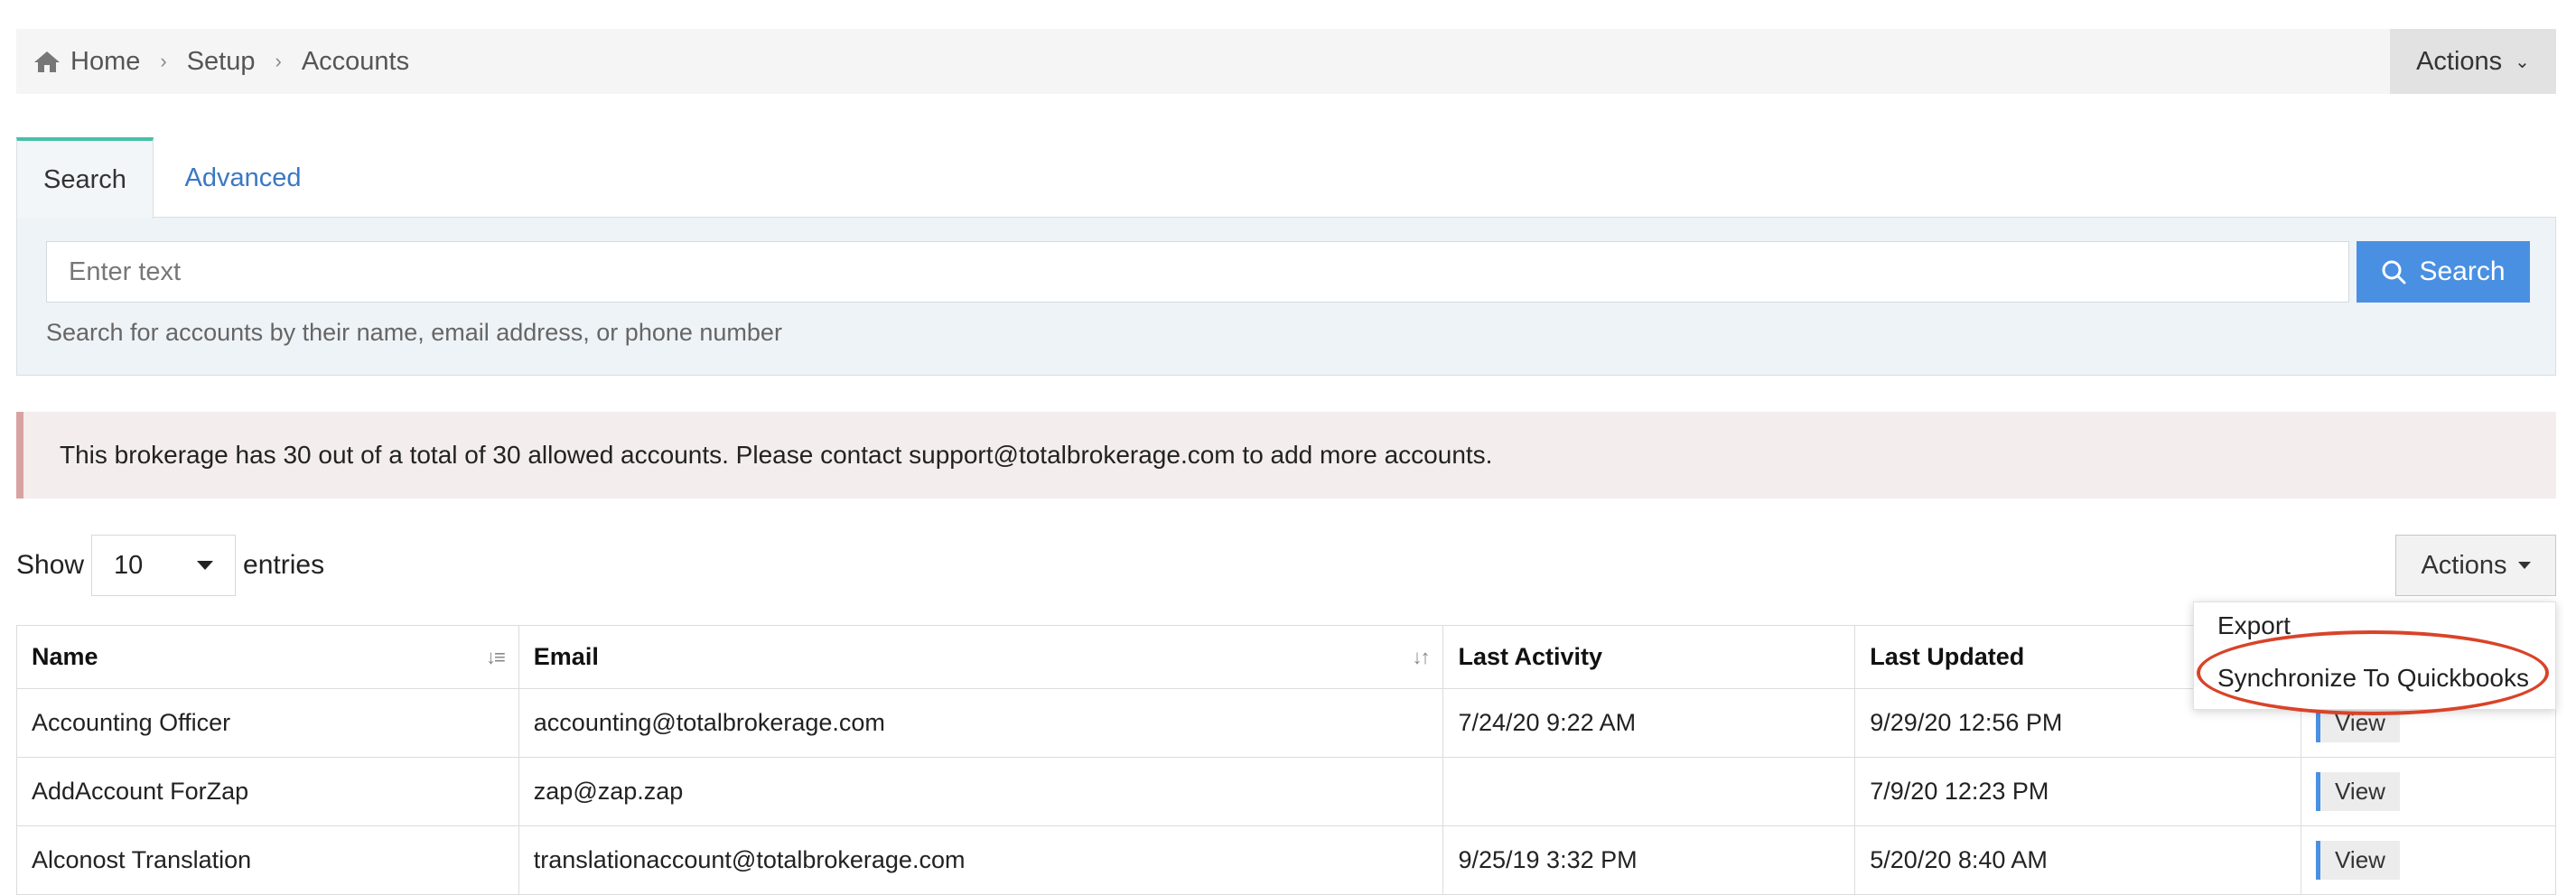 This screenshot has height=895, width=2576. I want to click on entries-value: 10, so click(129, 565).